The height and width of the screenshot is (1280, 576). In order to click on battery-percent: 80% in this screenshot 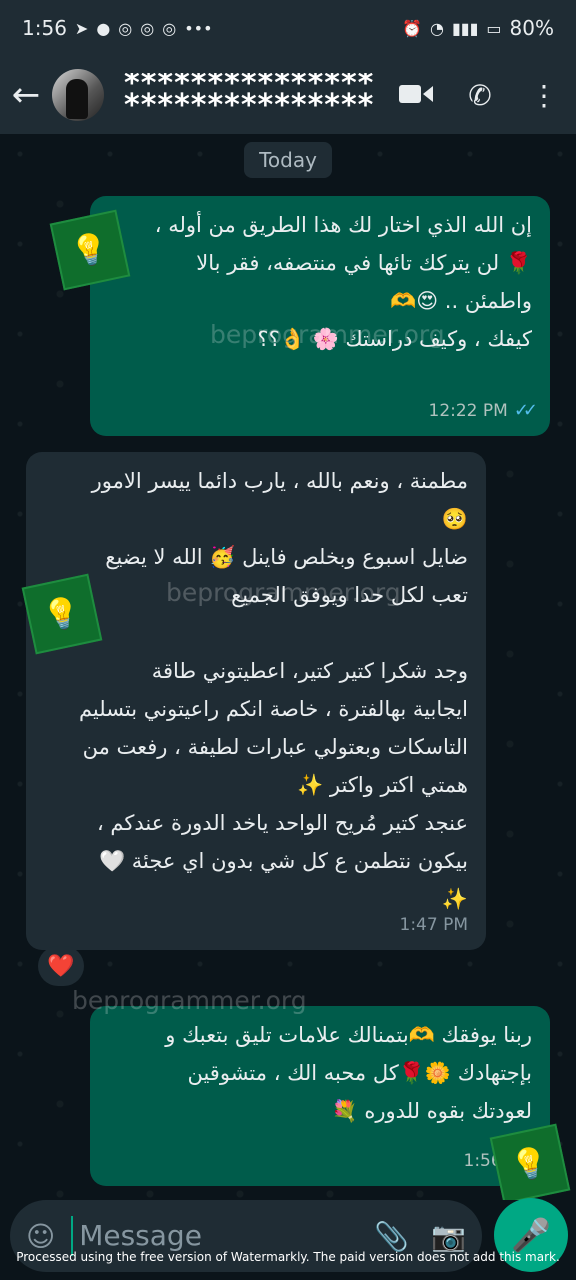, I will do `click(531, 28)`.